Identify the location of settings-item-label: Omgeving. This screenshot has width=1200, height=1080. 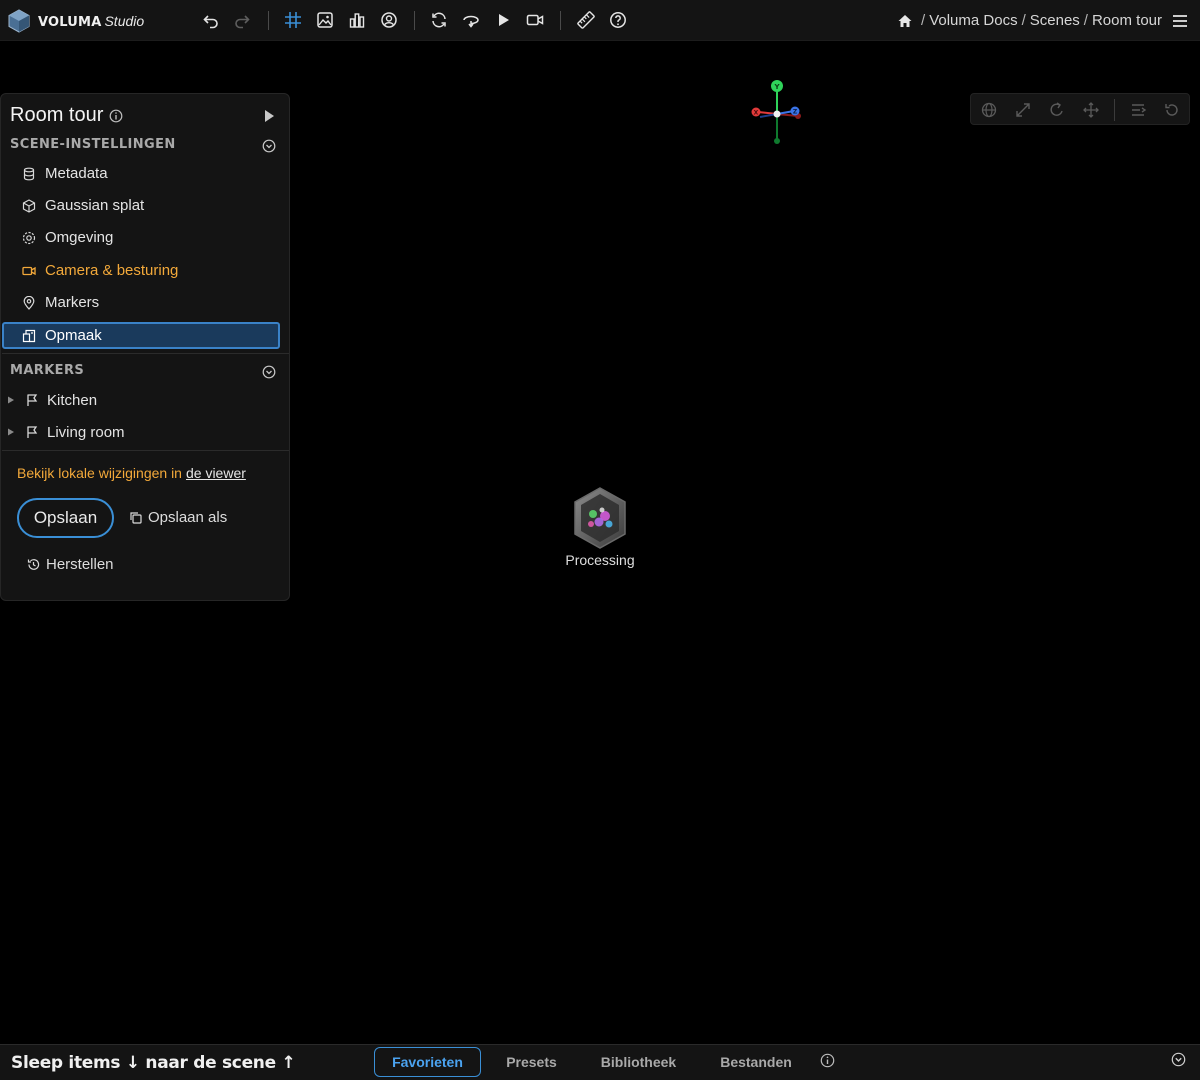
(79, 237).